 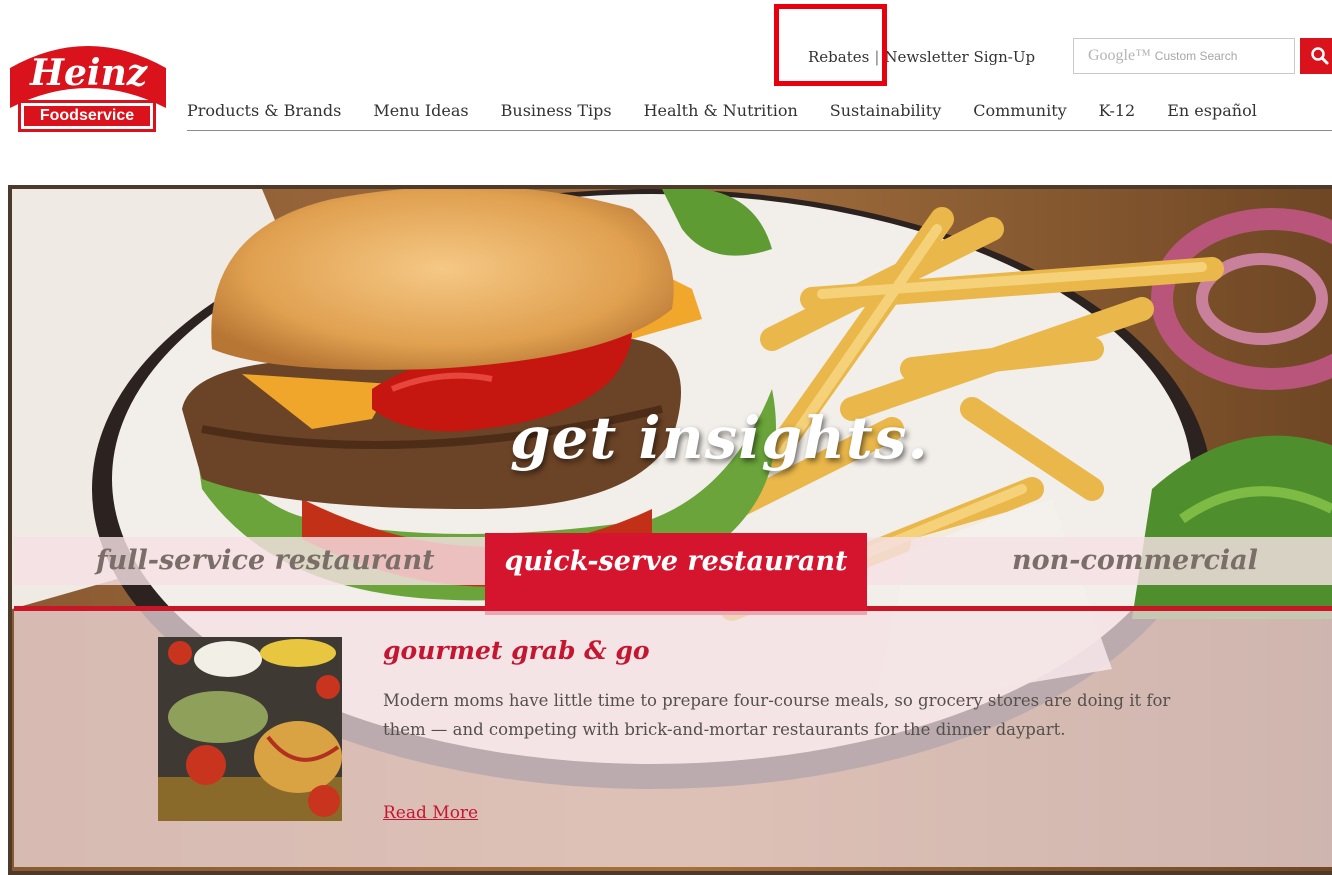 What do you see at coordinates (1135, 561) in the screenshot?
I see `tab-non-commercial: non-commercial` at bounding box center [1135, 561].